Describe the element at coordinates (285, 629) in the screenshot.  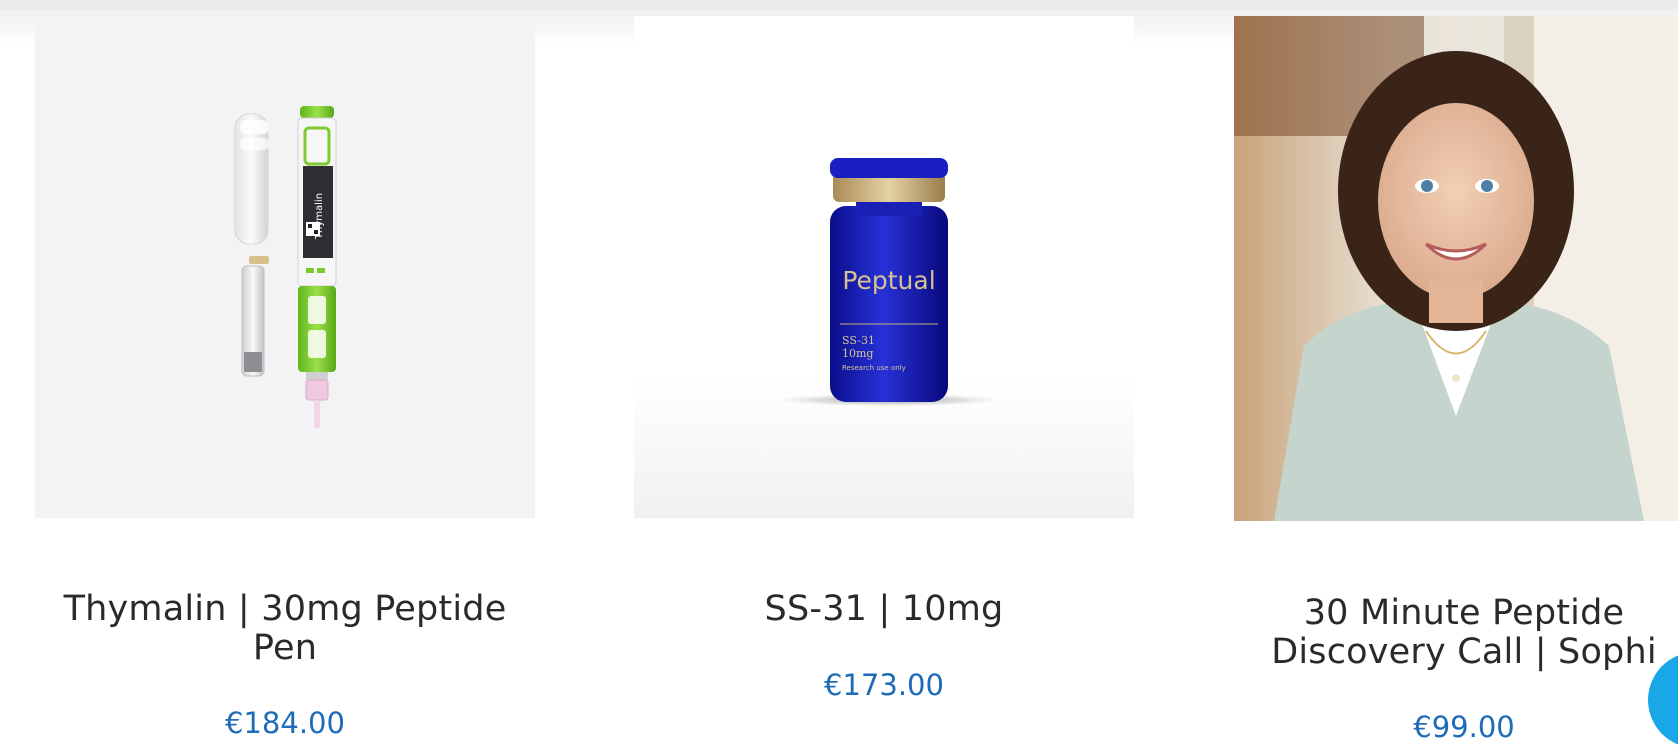
I see `product-title: Thymalin | 30mg Peptide Pen` at that location.